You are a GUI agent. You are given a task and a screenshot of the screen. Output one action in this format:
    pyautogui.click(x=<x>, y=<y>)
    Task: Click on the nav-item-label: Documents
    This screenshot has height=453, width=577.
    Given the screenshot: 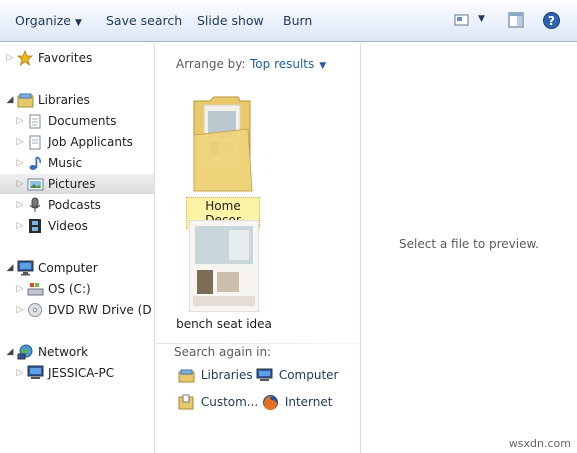 What is the action you would take?
    pyautogui.click(x=82, y=121)
    